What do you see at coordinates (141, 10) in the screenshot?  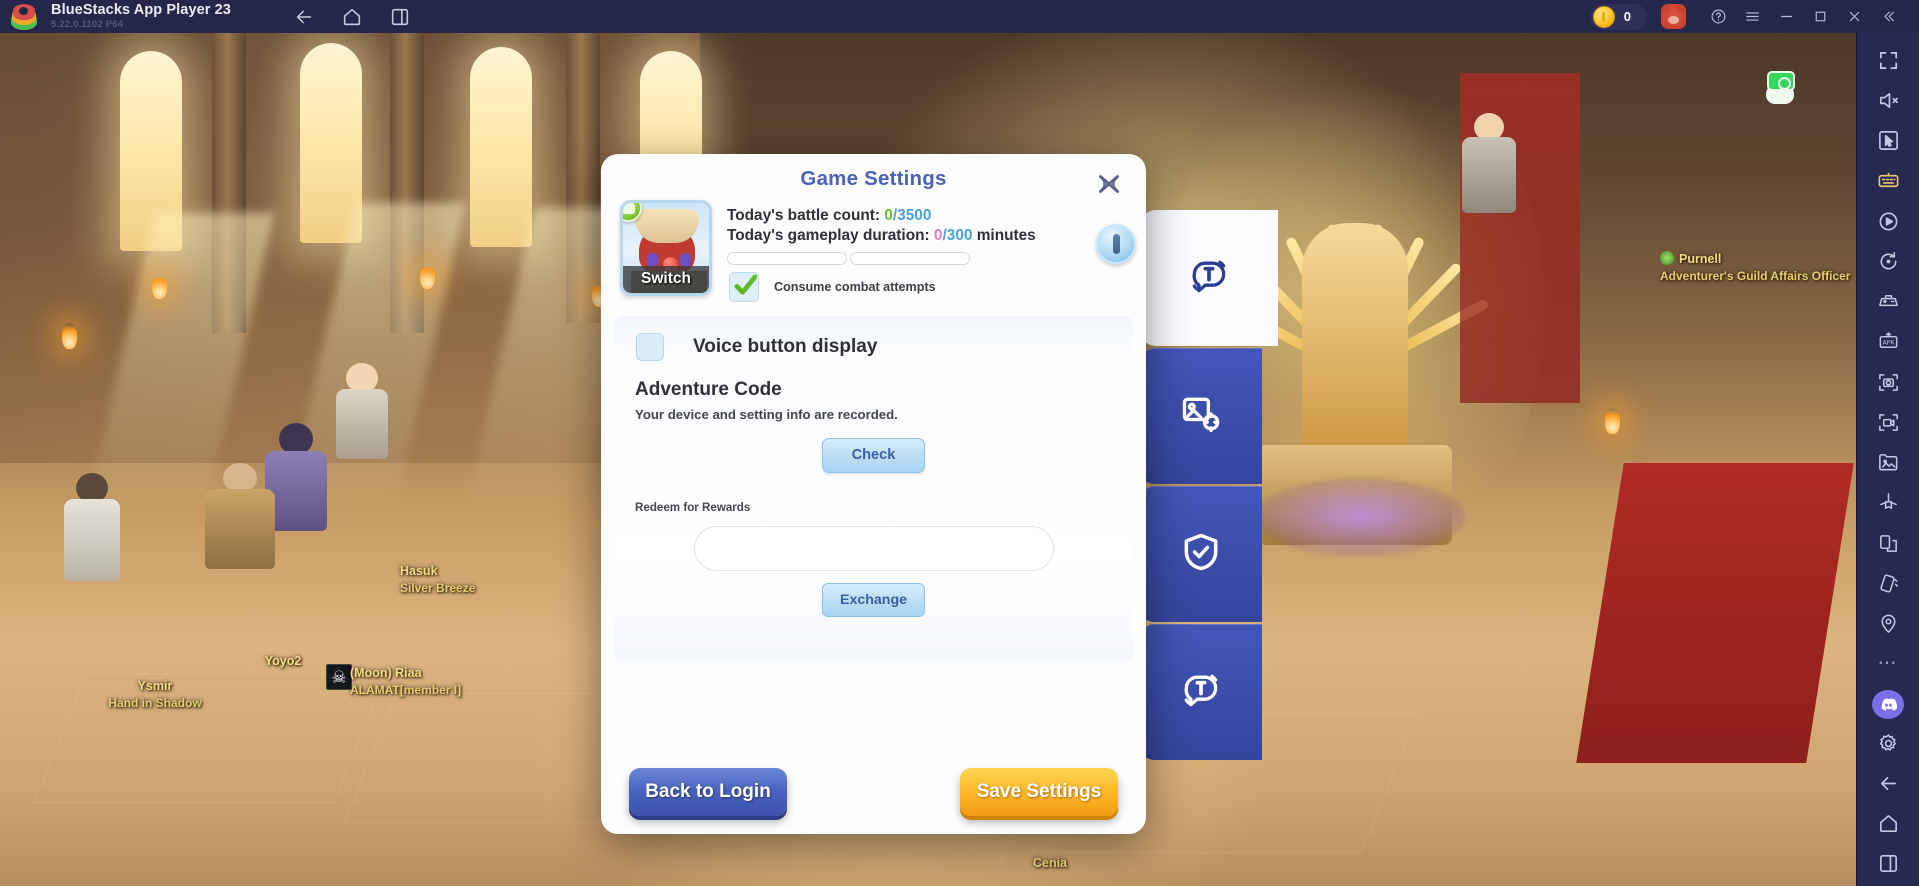 I see `app-title: BlueStacks App Player 23` at bounding box center [141, 10].